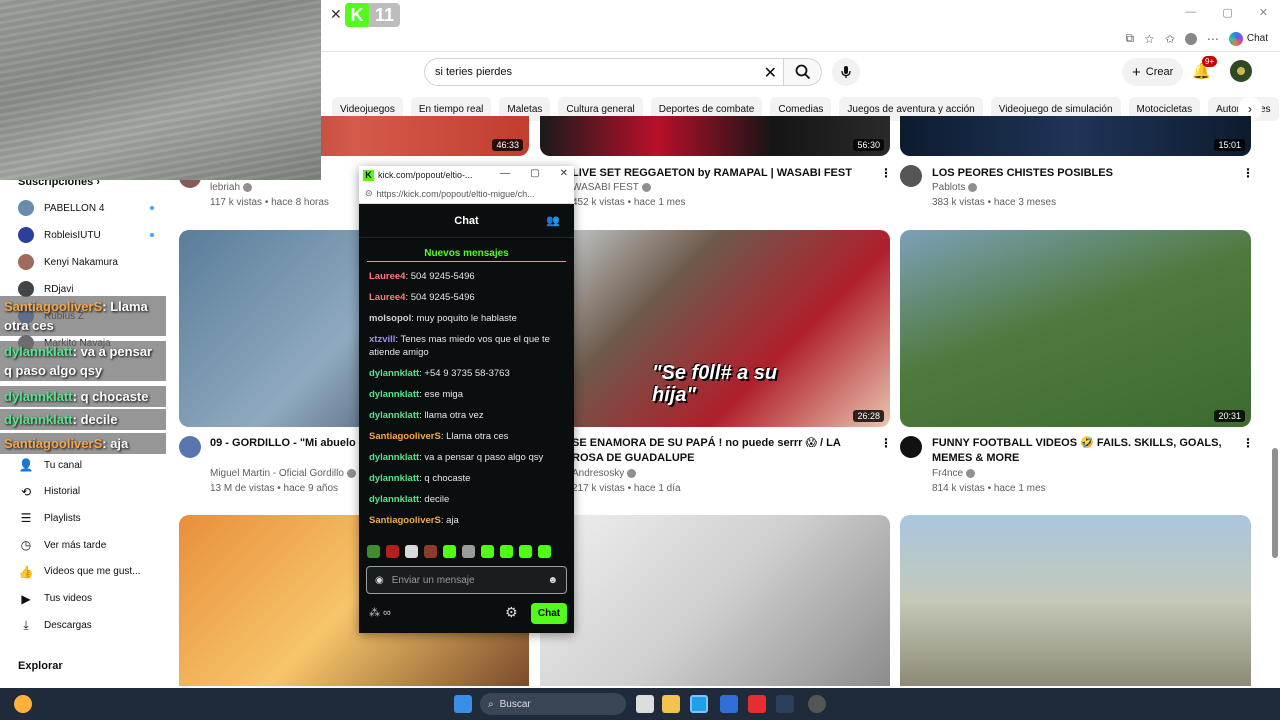 The width and height of the screenshot is (1280, 720). What do you see at coordinates (954, 473) in the screenshot?
I see `channel-name: Fr4nce` at bounding box center [954, 473].